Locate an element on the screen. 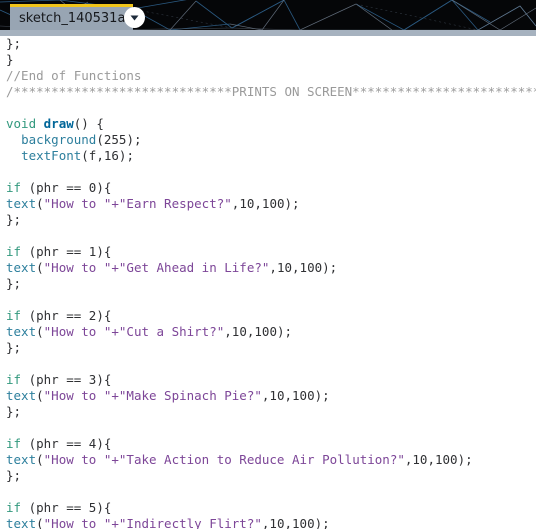  code-token-pl: } is located at coordinates (10, 59).